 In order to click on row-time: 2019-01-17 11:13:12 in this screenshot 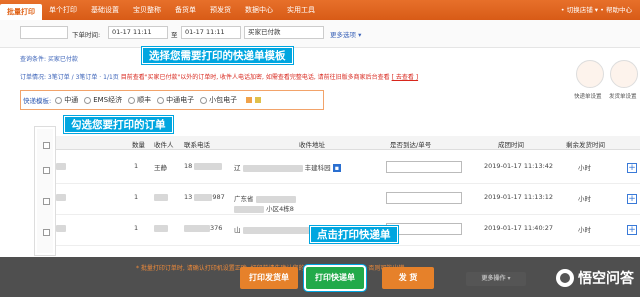, I will do `click(519, 197)`.